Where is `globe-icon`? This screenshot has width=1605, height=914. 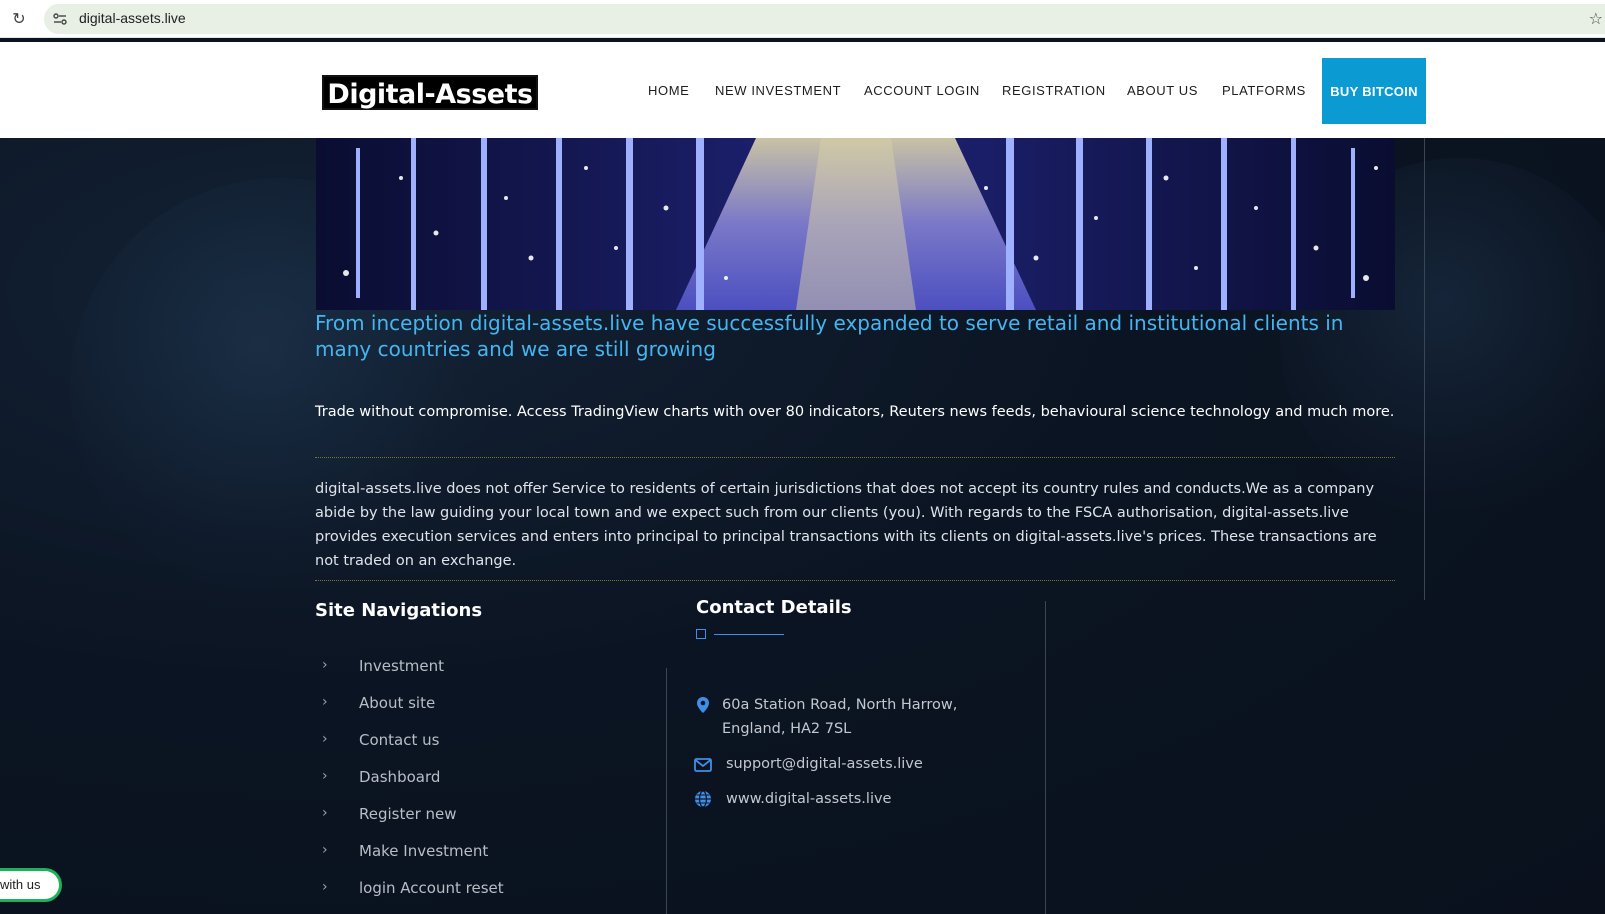 globe-icon is located at coordinates (703, 799).